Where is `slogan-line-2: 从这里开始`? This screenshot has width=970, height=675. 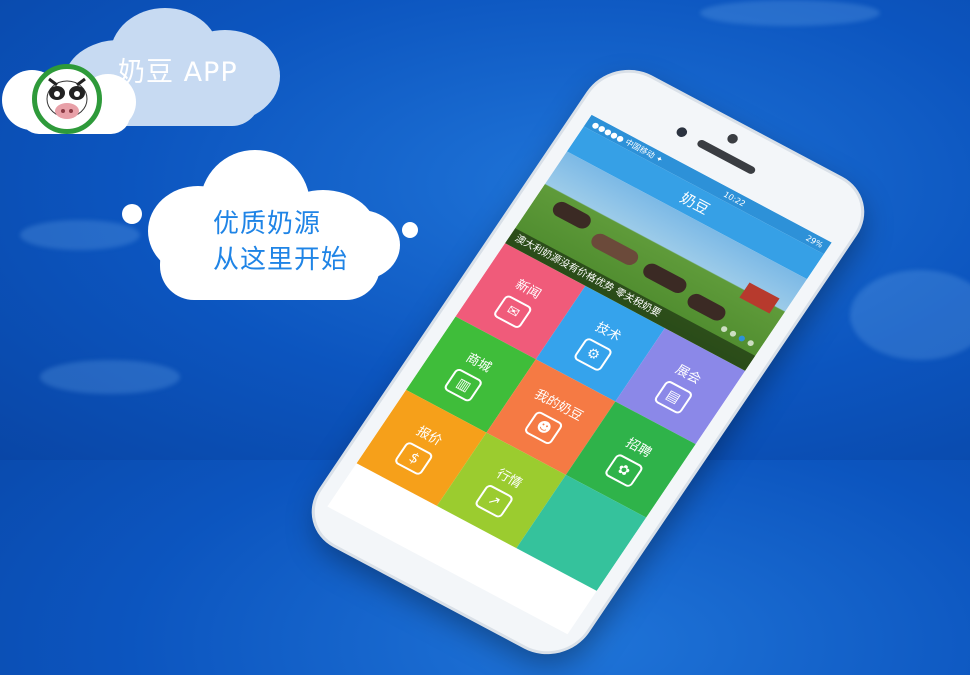 slogan-line-2: 从这里开始 is located at coordinates (281, 260).